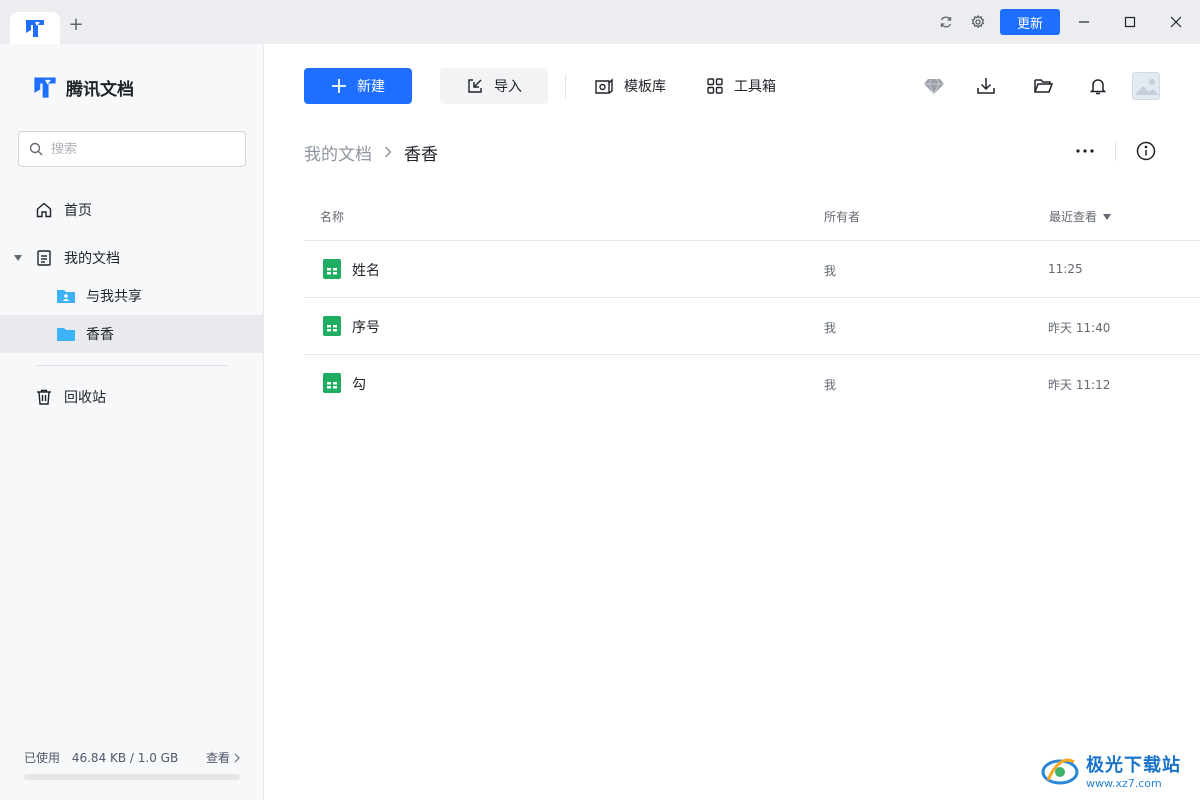 The image size is (1200, 800). Describe the element at coordinates (986, 86) in the screenshot. I see `download-icon` at that location.